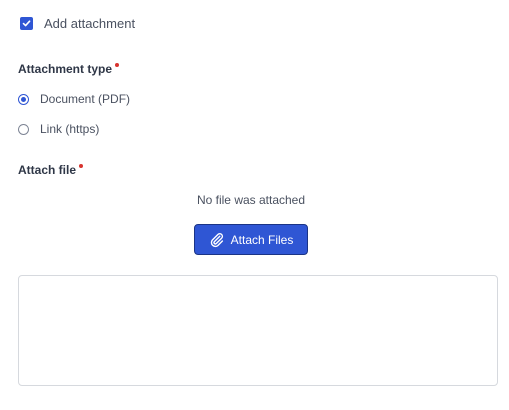  What do you see at coordinates (65, 69) in the screenshot?
I see `attachment-type-label-text: Attachment type` at bounding box center [65, 69].